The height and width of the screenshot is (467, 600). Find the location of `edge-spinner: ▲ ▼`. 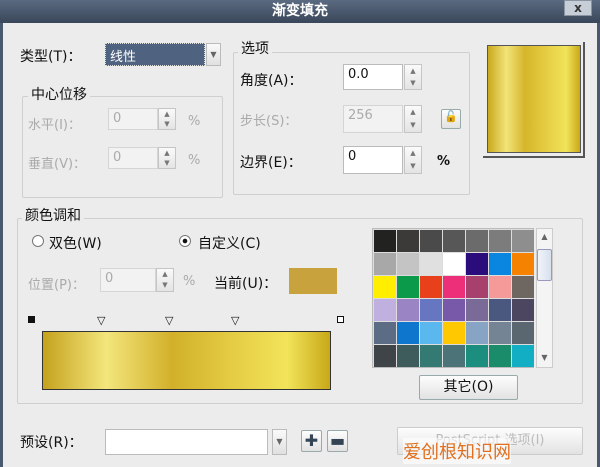

edge-spinner: ▲ ▼ is located at coordinates (413, 160).